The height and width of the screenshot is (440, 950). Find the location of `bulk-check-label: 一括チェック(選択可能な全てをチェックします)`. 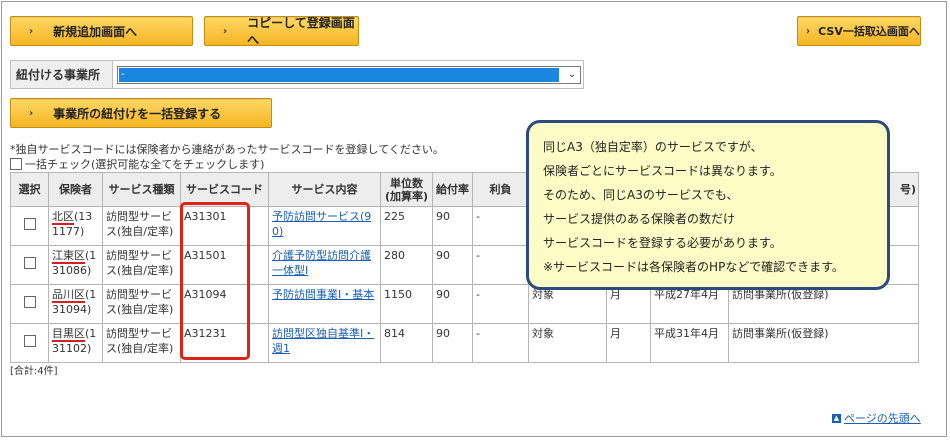

bulk-check-label: 一括チェック(選択可能な全てをチェックします) is located at coordinates (145, 164).